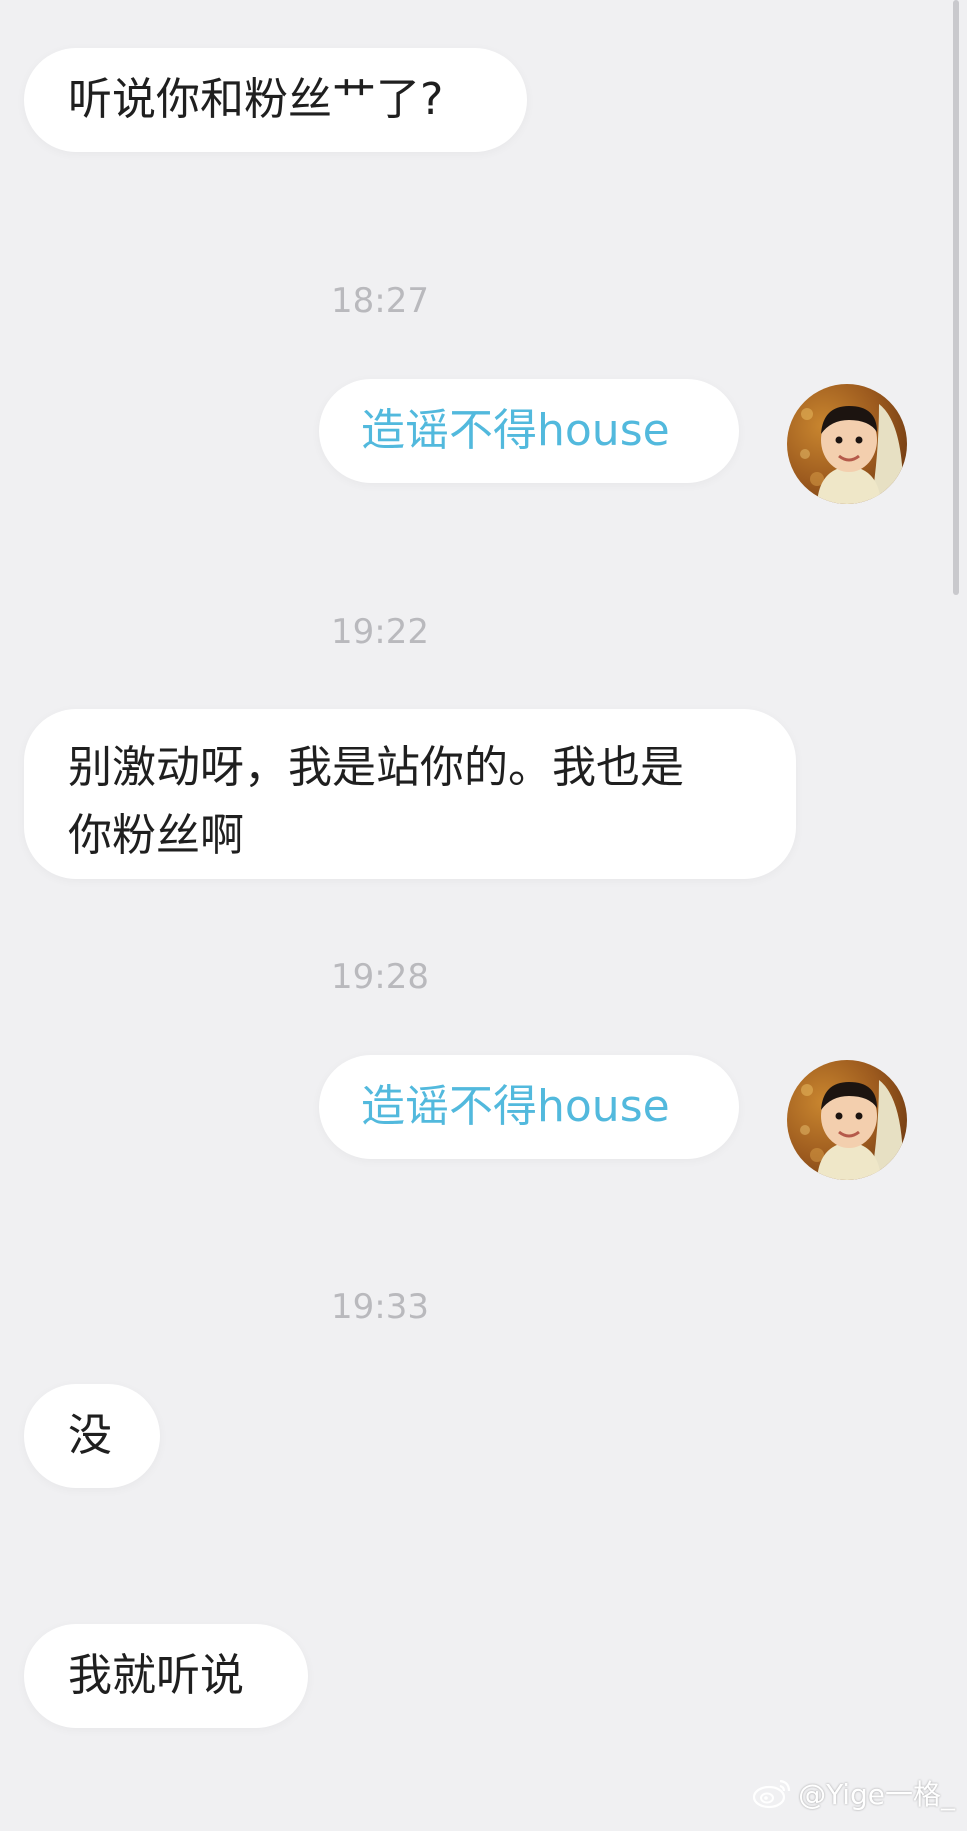  Describe the element at coordinates (876, 1794) in the screenshot. I see `watermark-text: @Yige一格_` at that location.